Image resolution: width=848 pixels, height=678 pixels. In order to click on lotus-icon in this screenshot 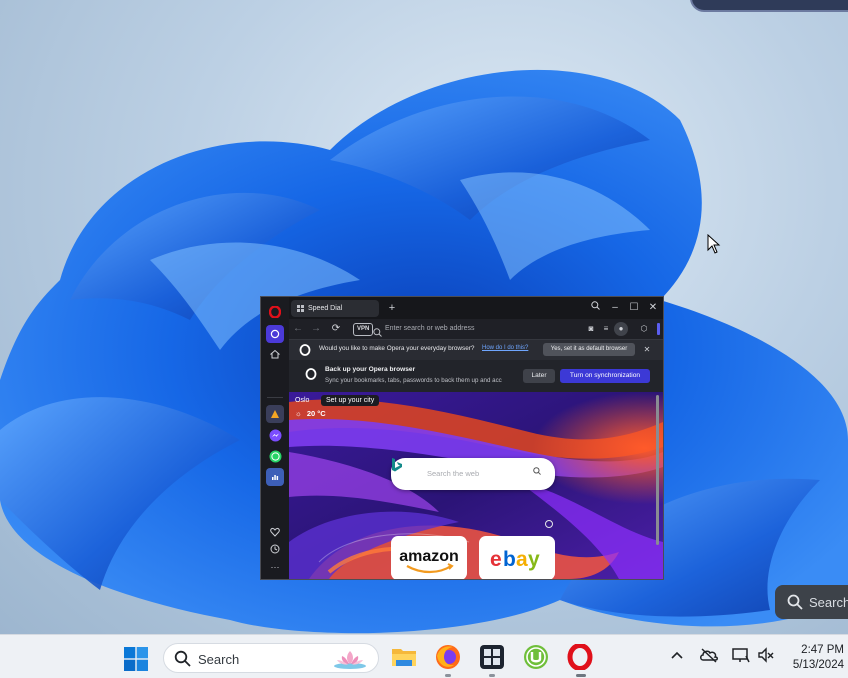, I will do `click(350, 660)`.